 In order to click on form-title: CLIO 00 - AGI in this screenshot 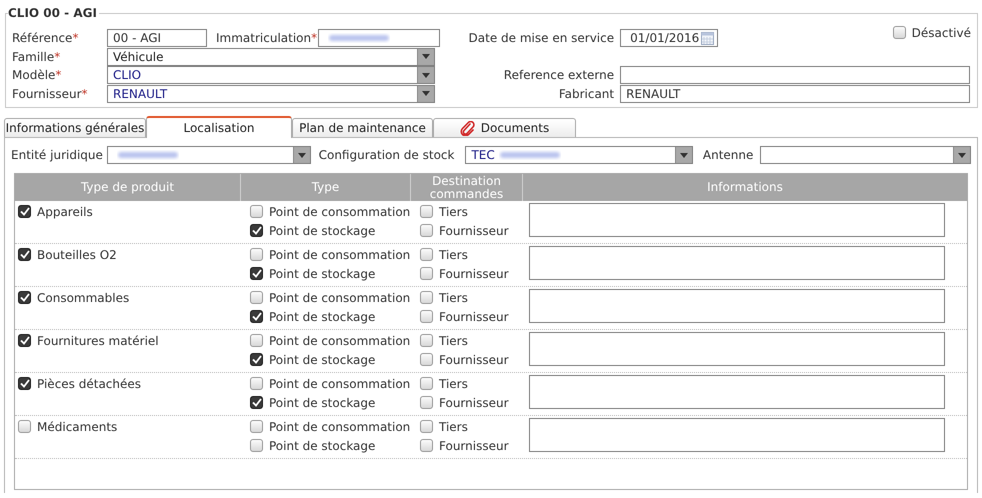, I will do `click(53, 13)`.